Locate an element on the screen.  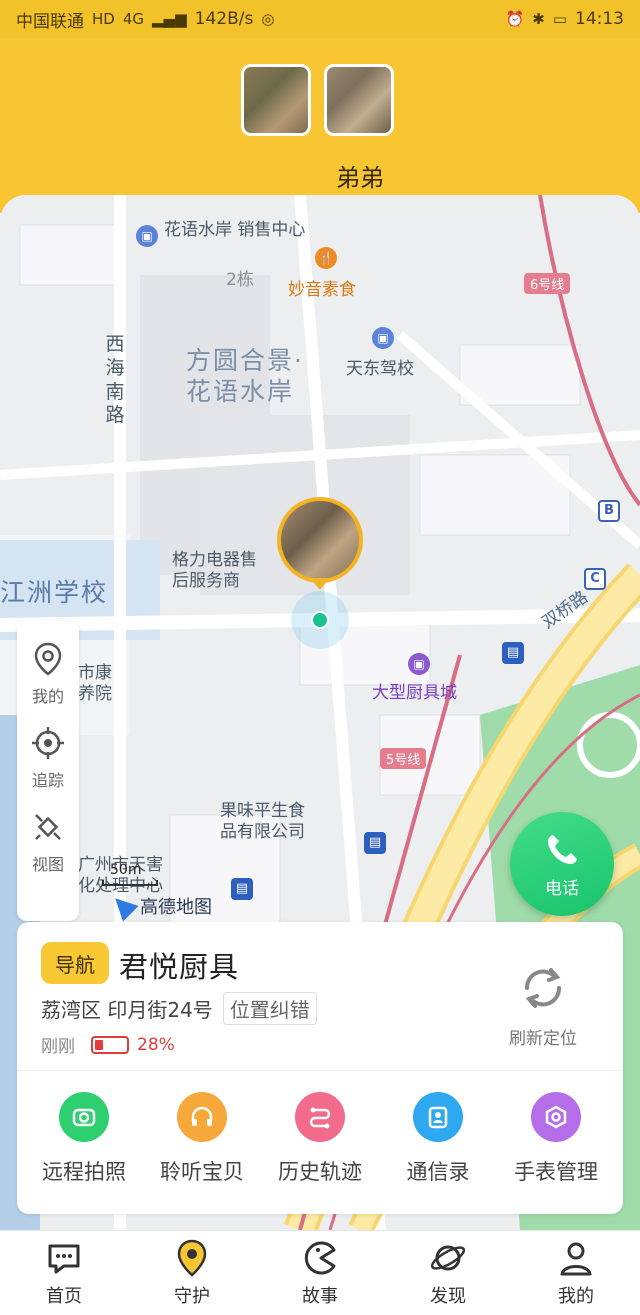
nav-label: 发现 is located at coordinates (448, 1296).